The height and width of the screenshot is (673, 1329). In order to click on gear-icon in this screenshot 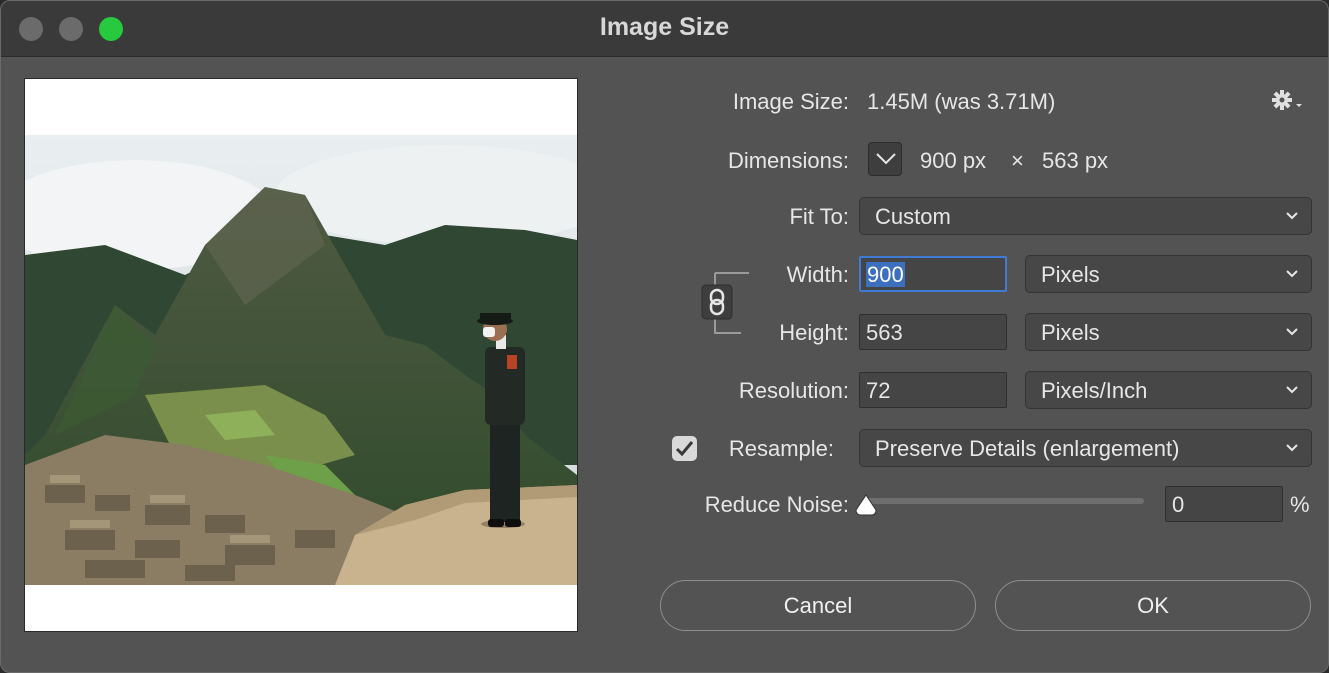, I will do `click(1288, 103)`.